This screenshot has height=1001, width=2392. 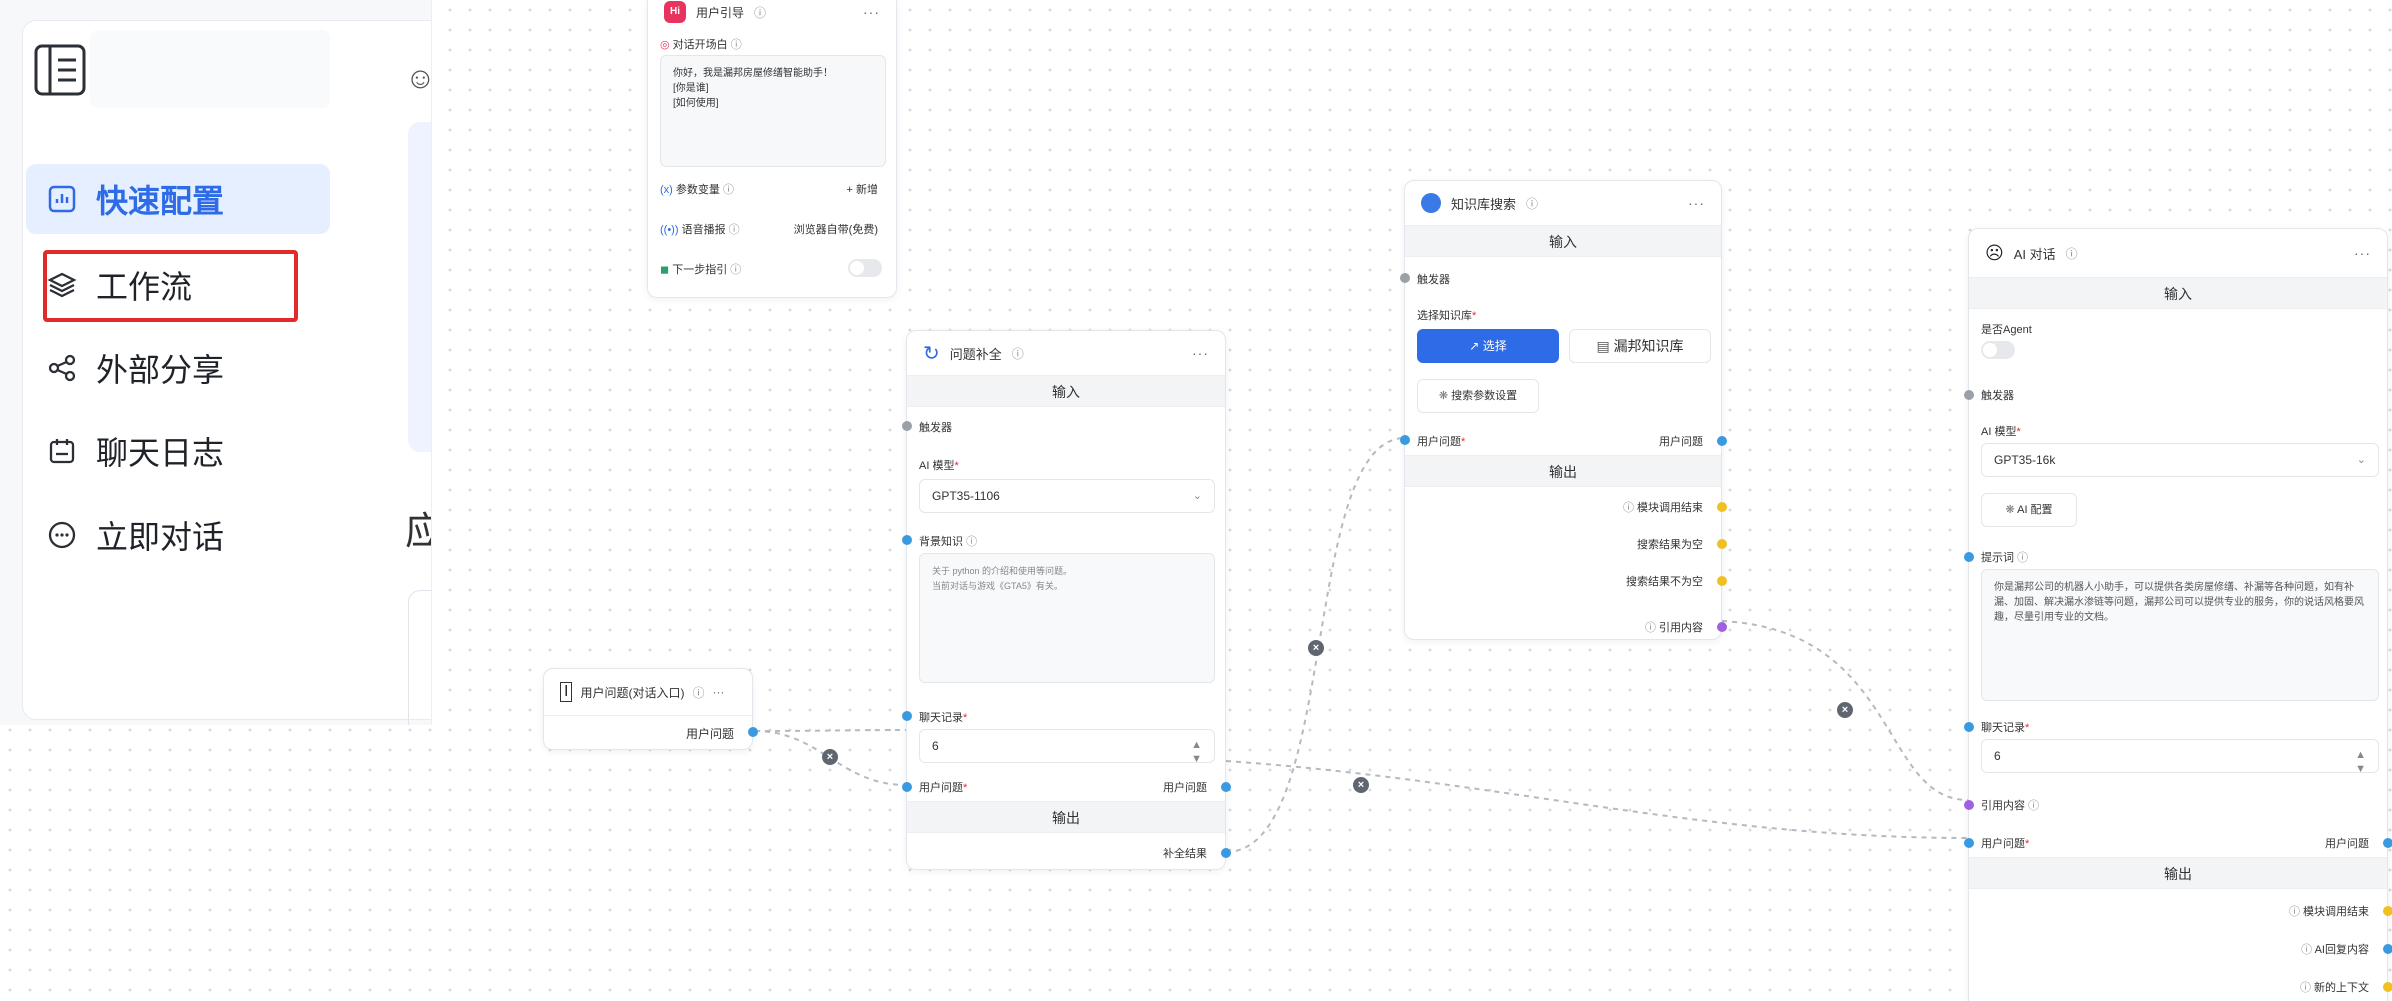 I want to click on output-context-handle, so click(x=2387, y=987).